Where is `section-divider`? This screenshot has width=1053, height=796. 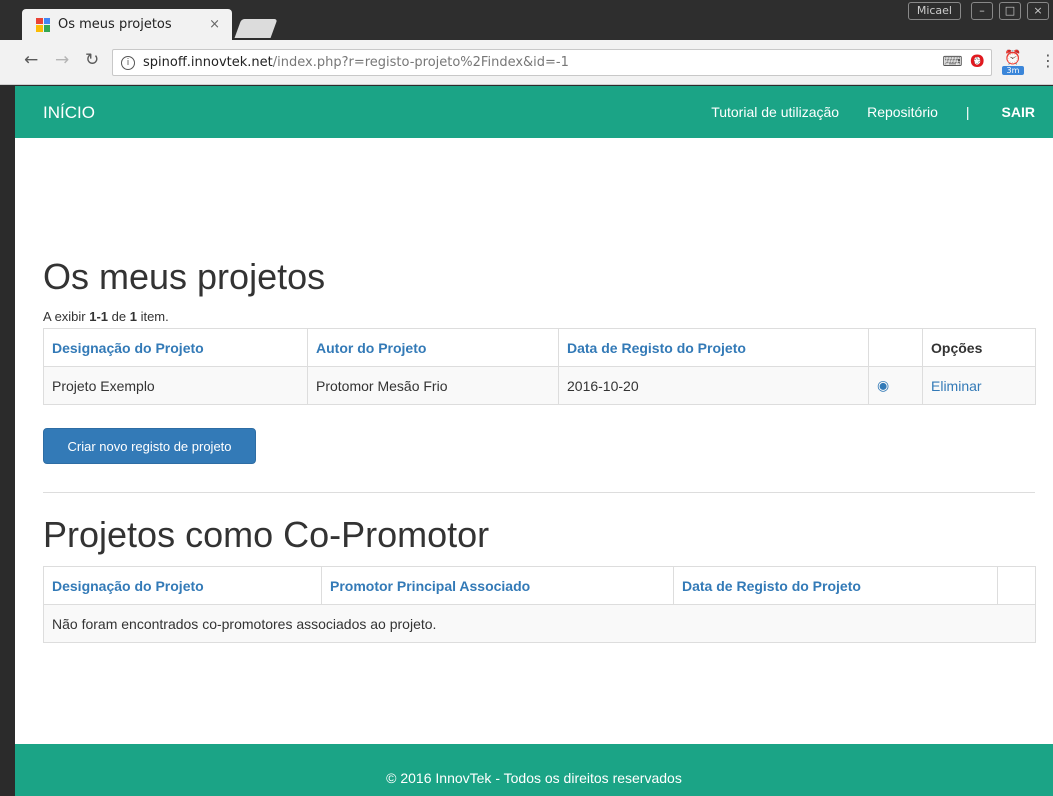 section-divider is located at coordinates (539, 492).